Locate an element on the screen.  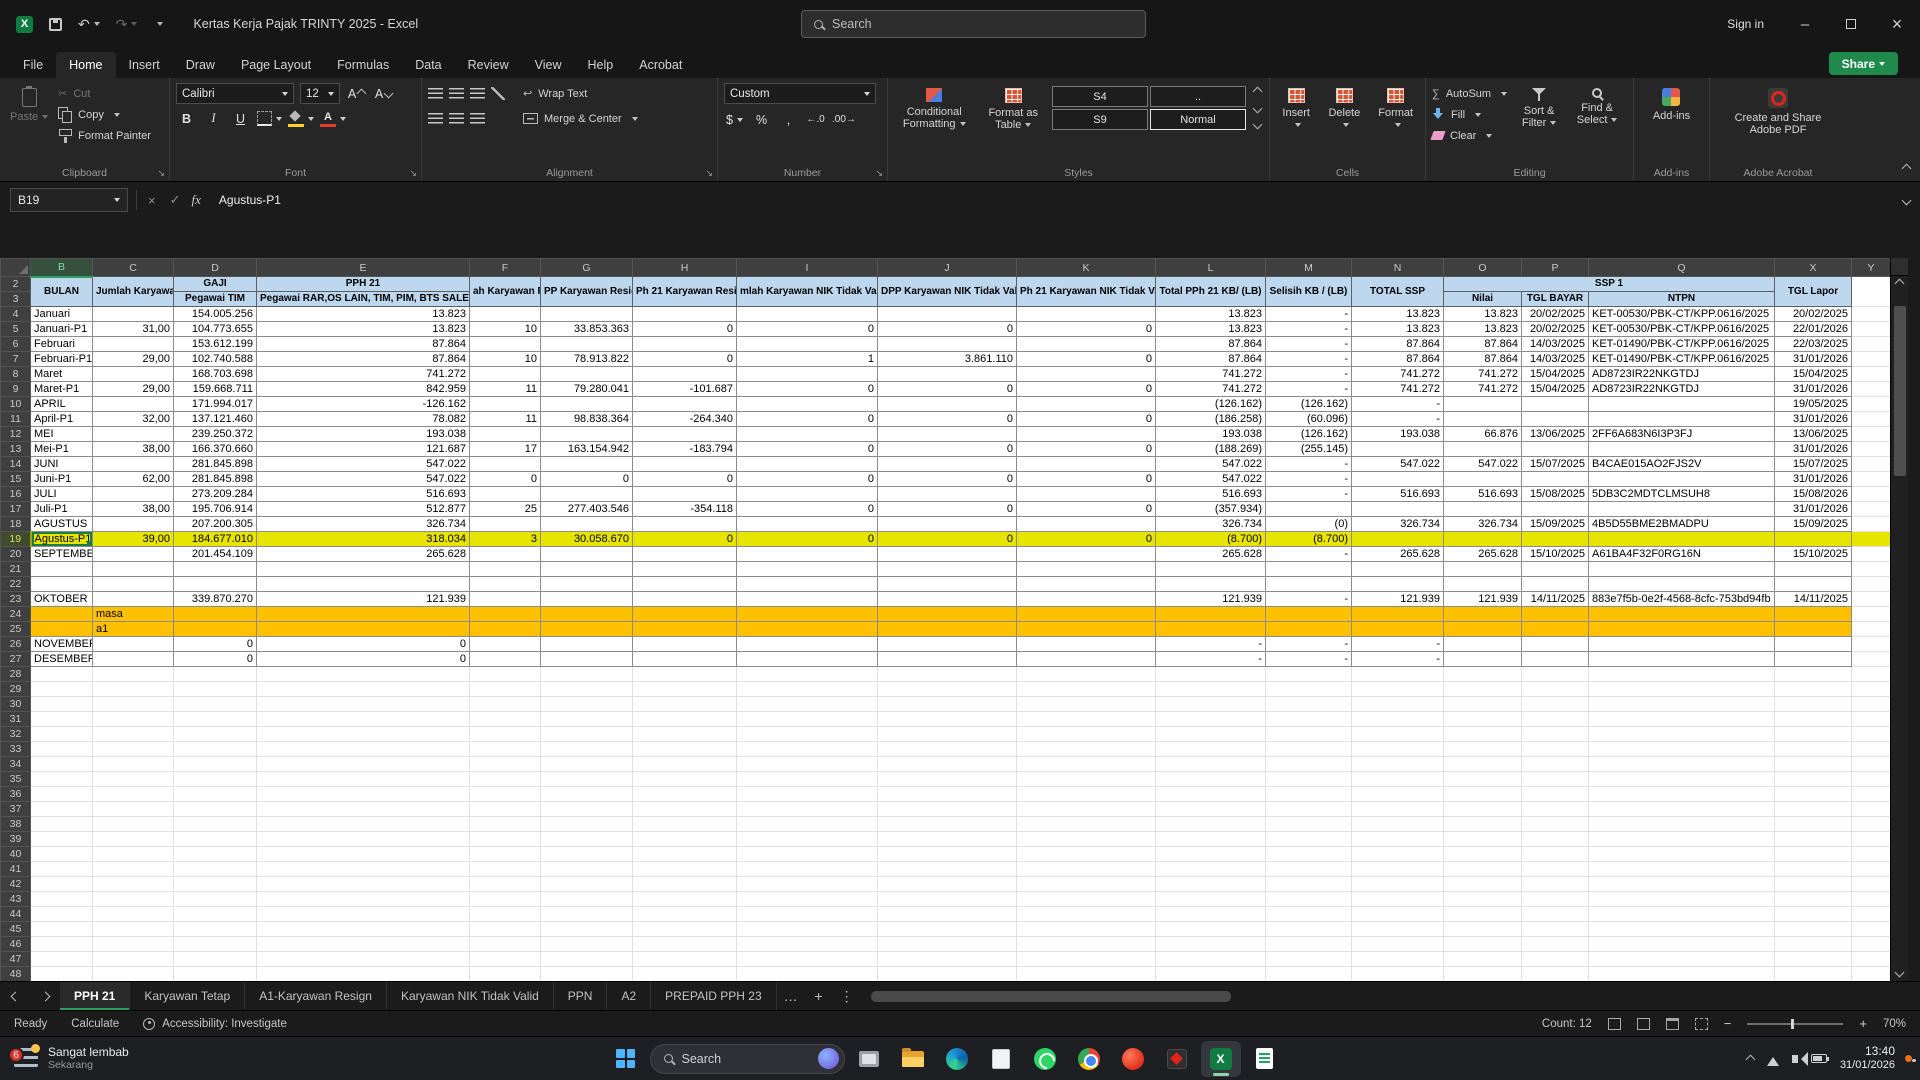
font-size-combo: 12 is located at coordinates (320, 93).